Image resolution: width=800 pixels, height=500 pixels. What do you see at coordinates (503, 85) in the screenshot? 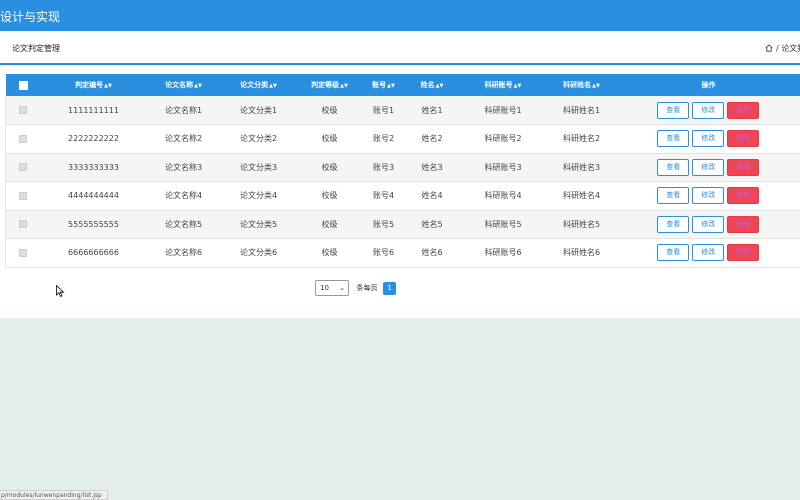
I see `column-header: 科研账号▲▼` at bounding box center [503, 85].